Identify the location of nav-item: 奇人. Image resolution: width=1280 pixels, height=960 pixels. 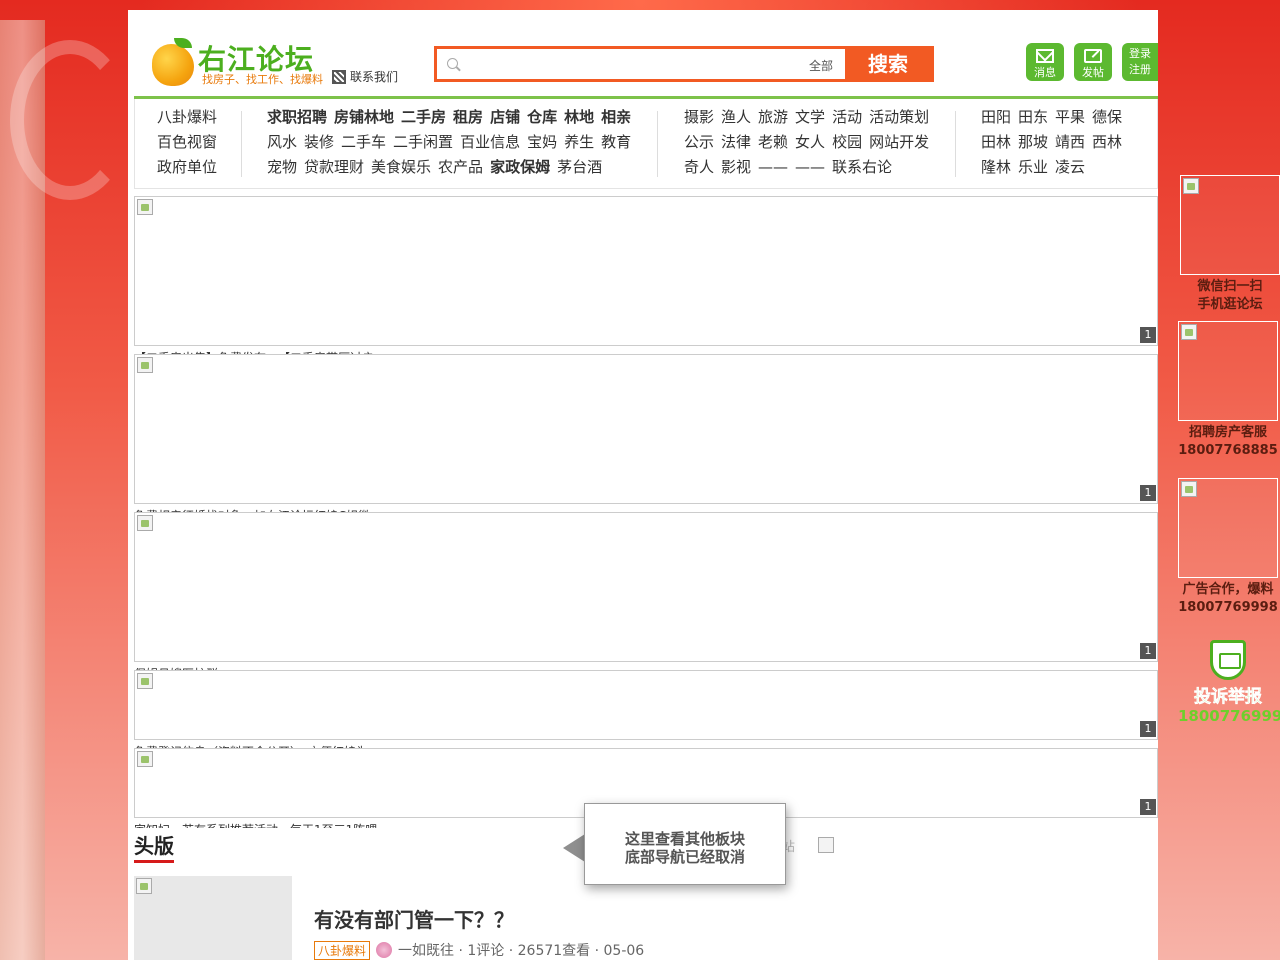
(699, 167).